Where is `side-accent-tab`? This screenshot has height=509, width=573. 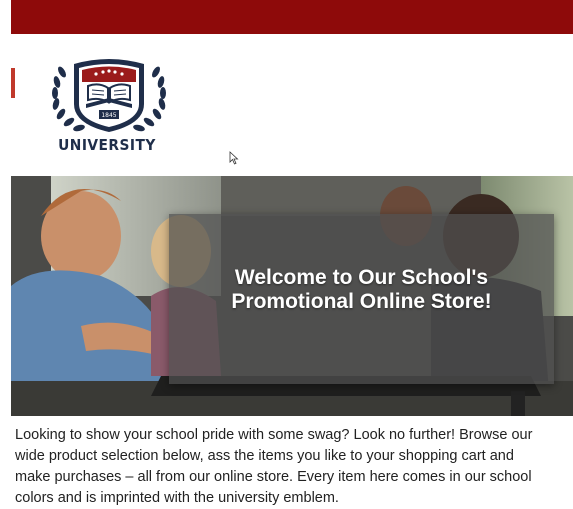 side-accent-tab is located at coordinates (13, 83).